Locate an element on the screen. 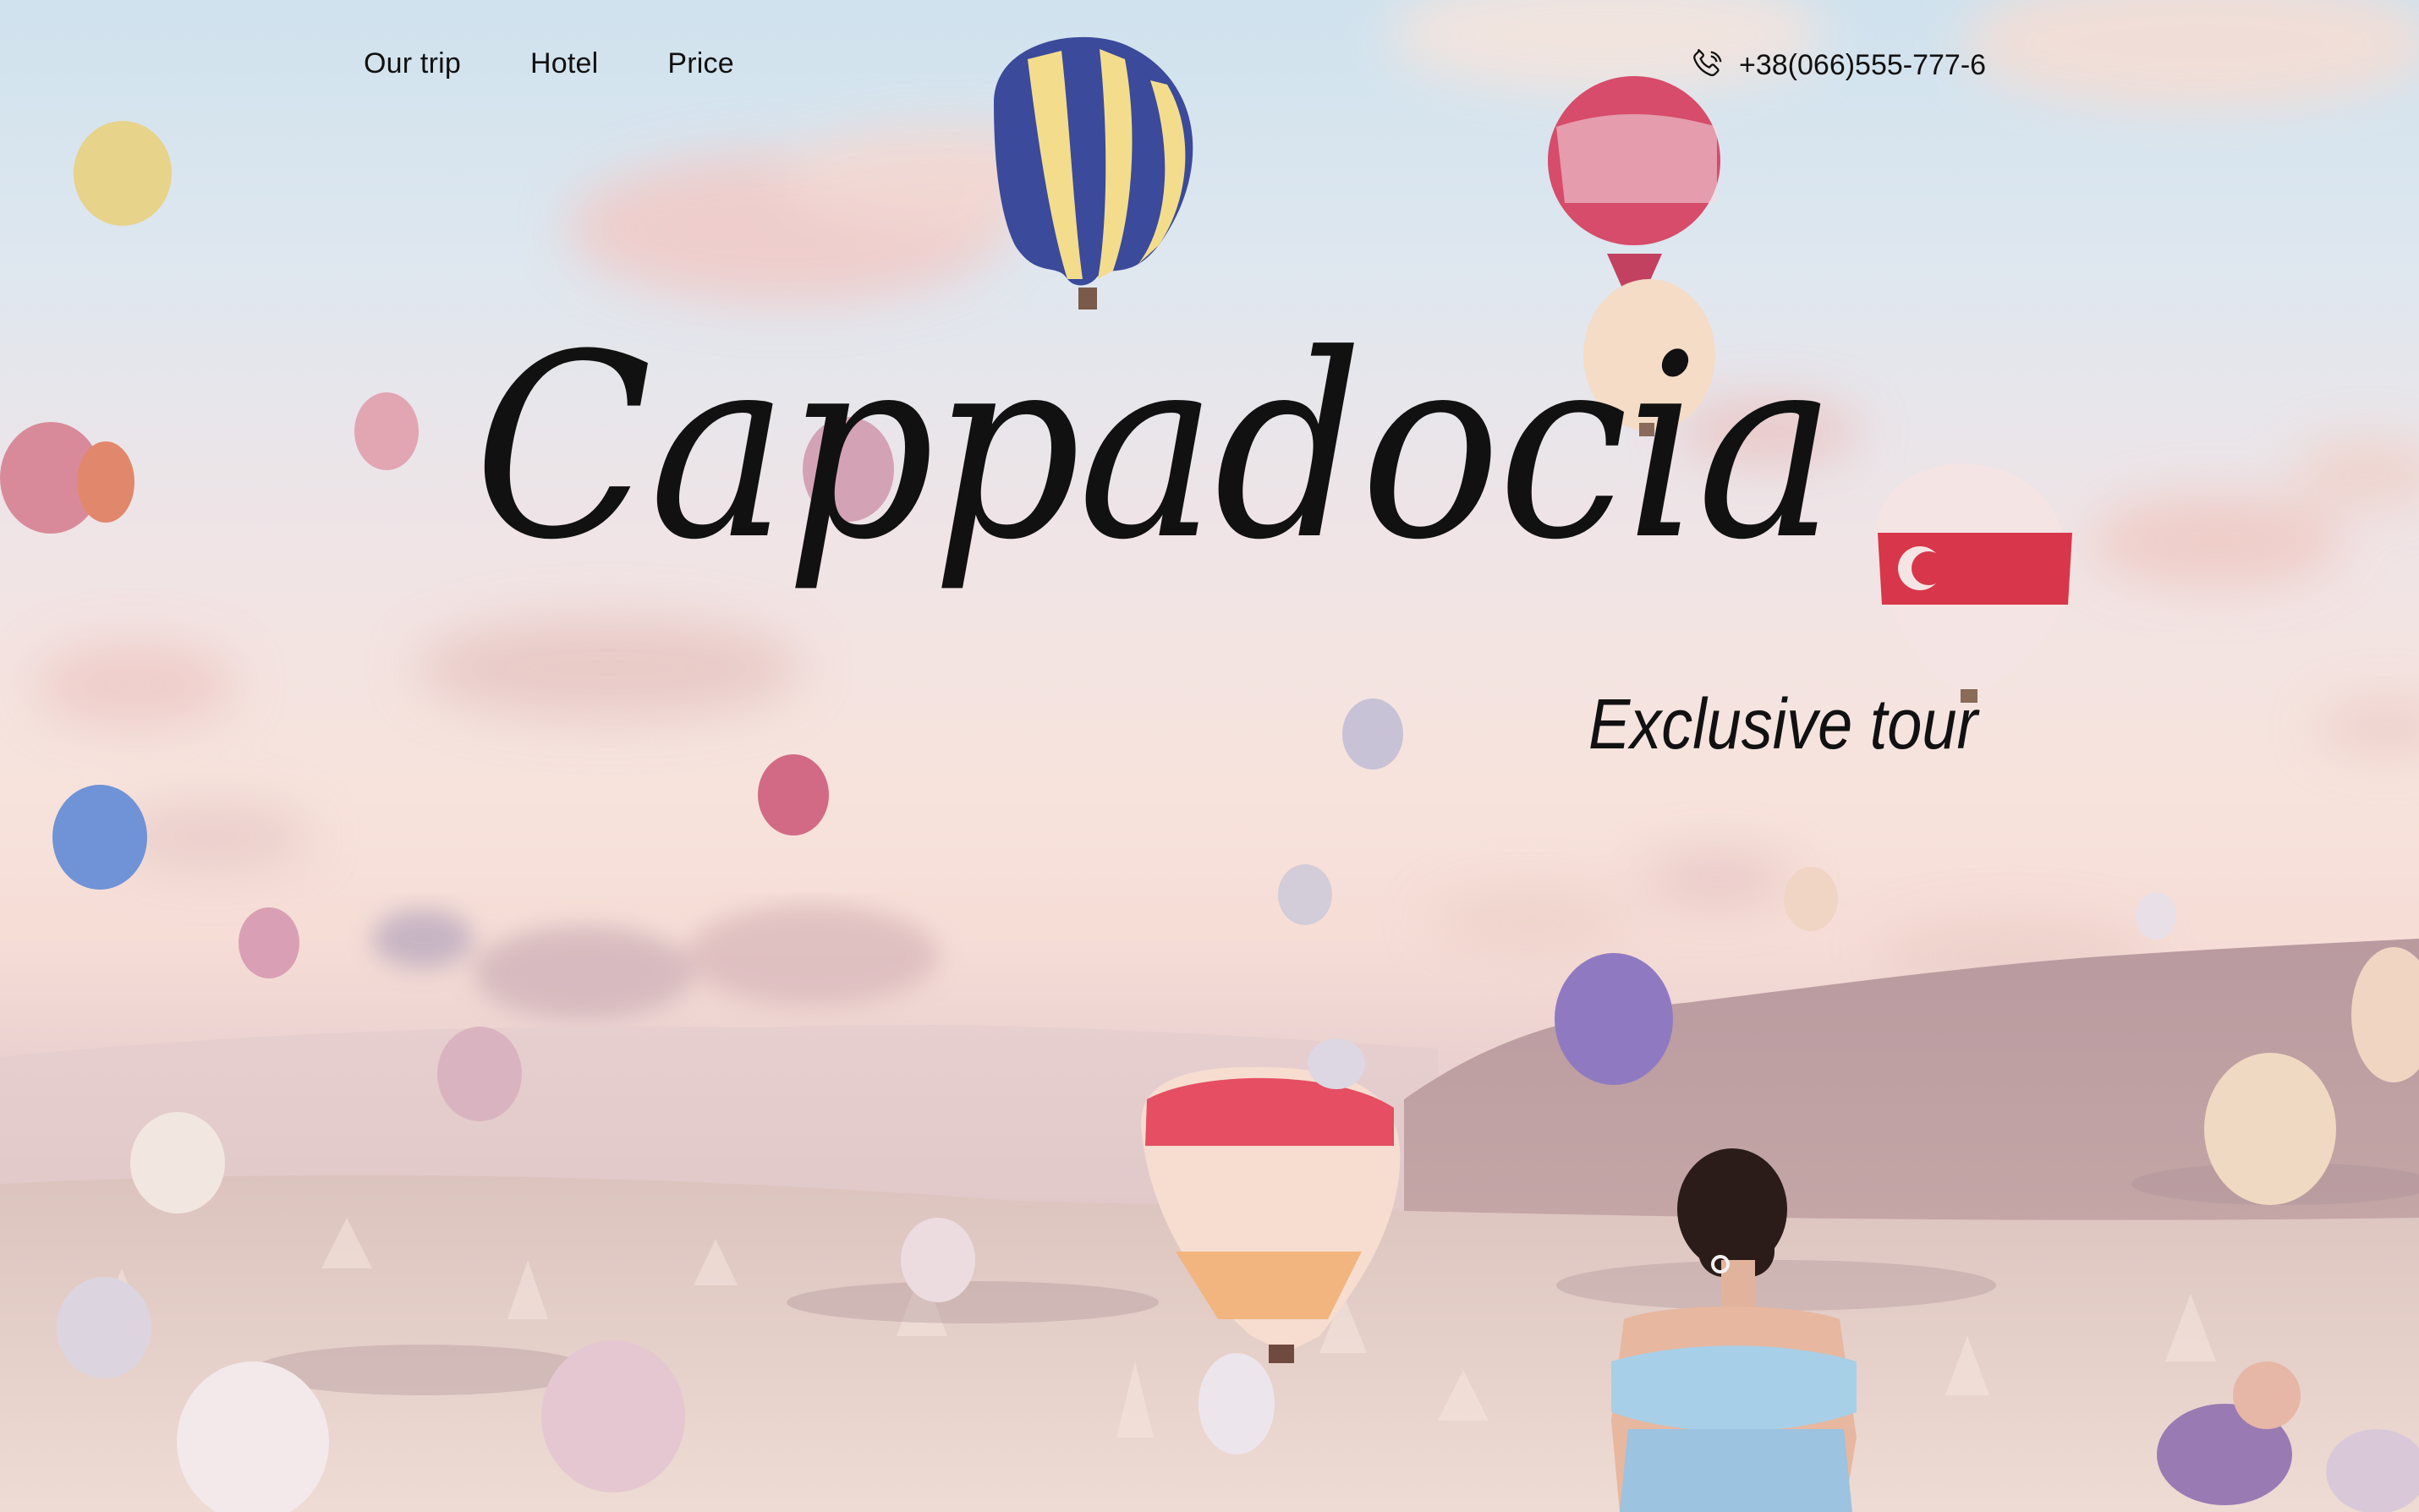 This screenshot has width=2419, height=1512. page-title: Cappadocia is located at coordinates (1155, 447).